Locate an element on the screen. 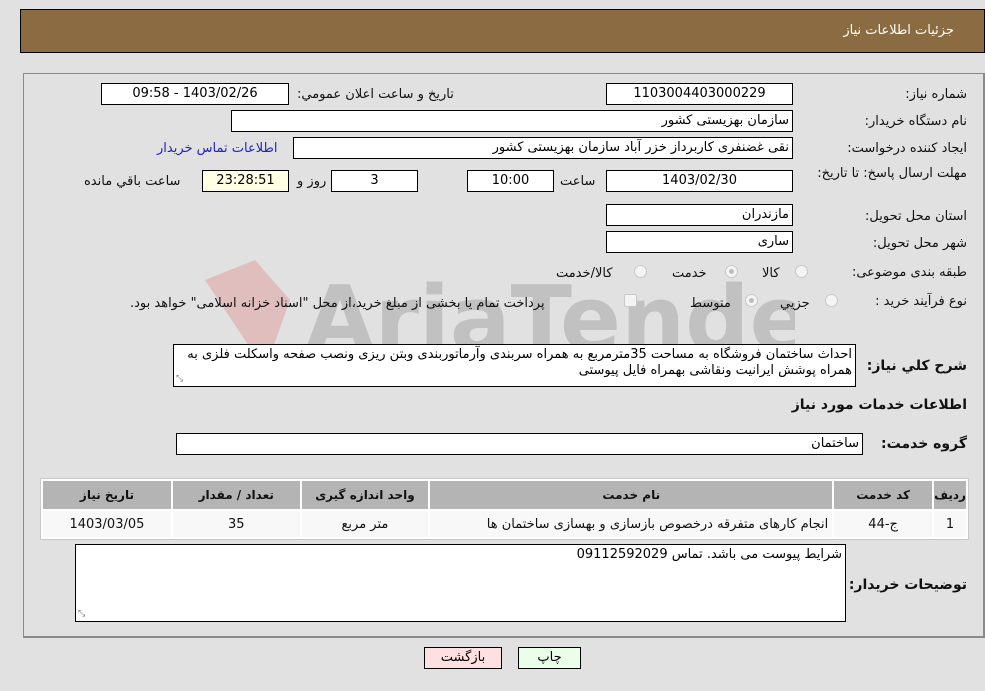  page-header: جزئیات اطلاعات نیاز is located at coordinates (502, 31).